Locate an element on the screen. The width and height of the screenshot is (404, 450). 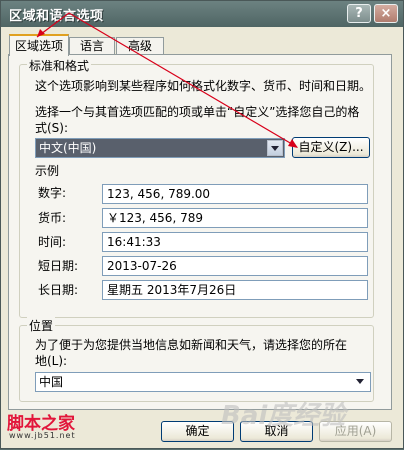
examples-label: 示例 is located at coordinates (47, 171).